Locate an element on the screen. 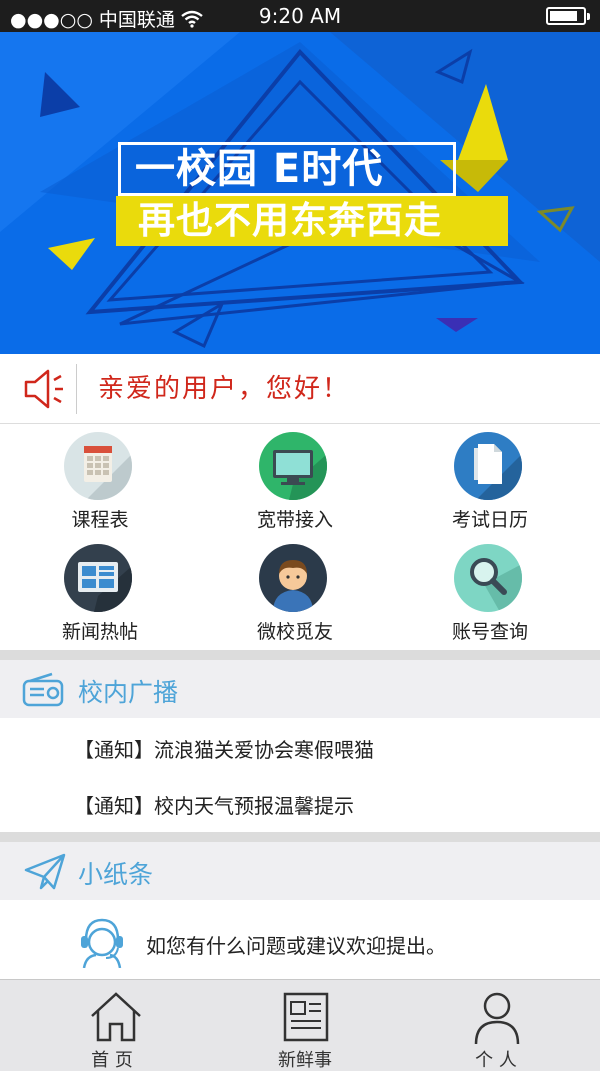 This screenshot has width=600, height=1072. news-icon is located at coordinates (306, 1017).